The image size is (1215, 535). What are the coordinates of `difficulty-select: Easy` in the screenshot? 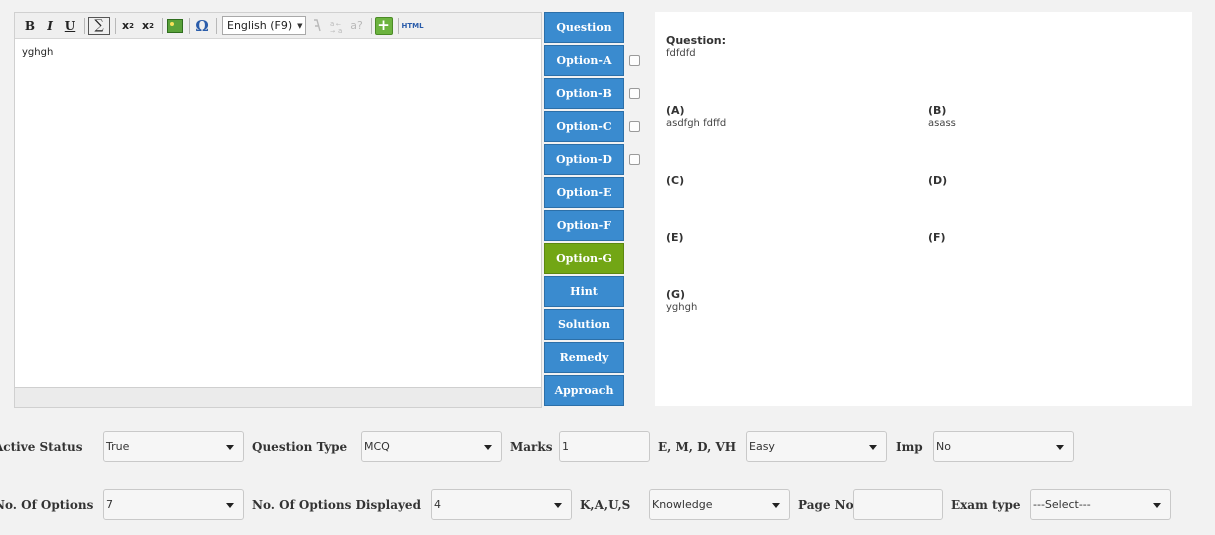 It's located at (816, 446).